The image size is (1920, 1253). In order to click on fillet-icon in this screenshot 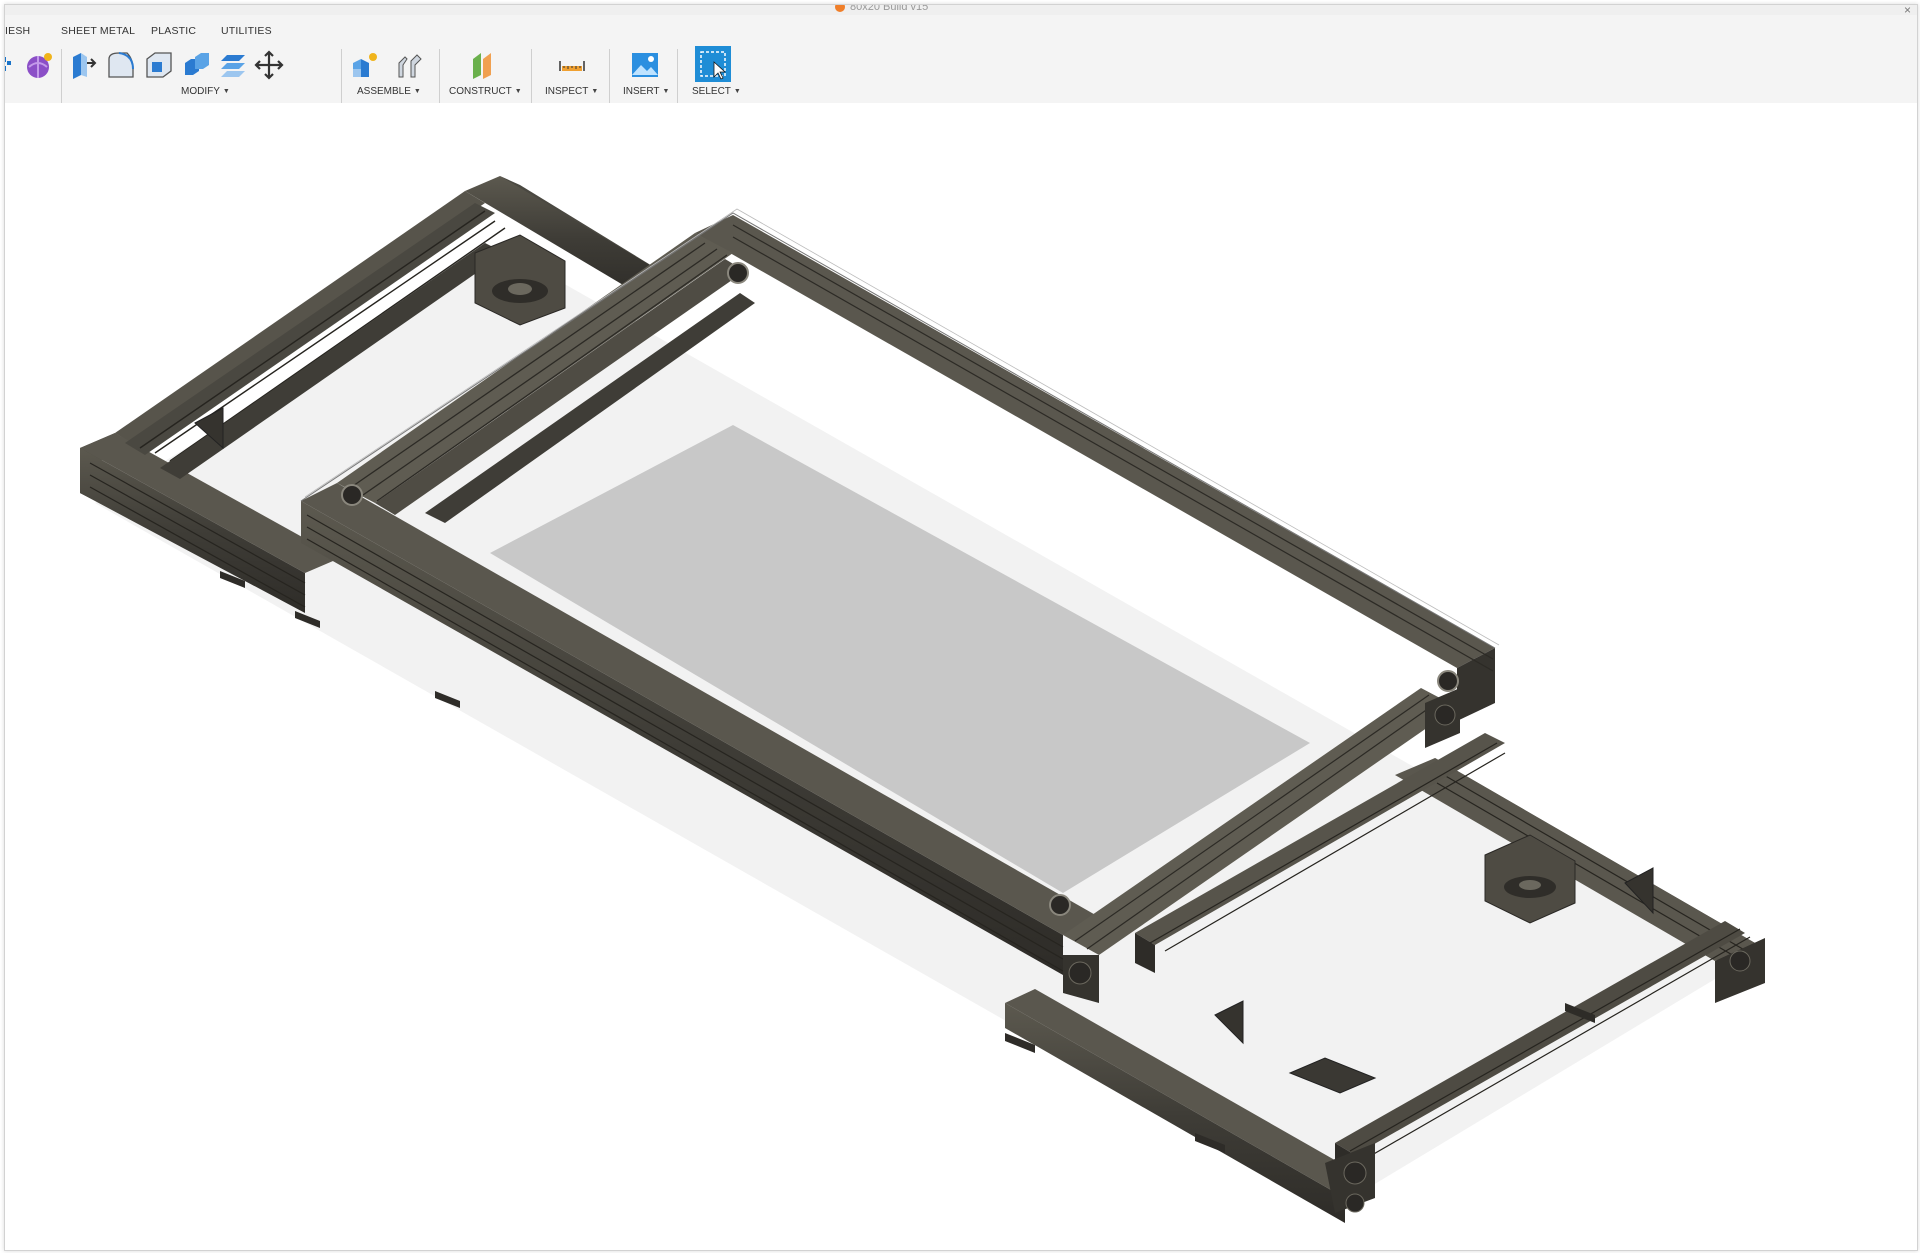, I will do `click(121, 65)`.